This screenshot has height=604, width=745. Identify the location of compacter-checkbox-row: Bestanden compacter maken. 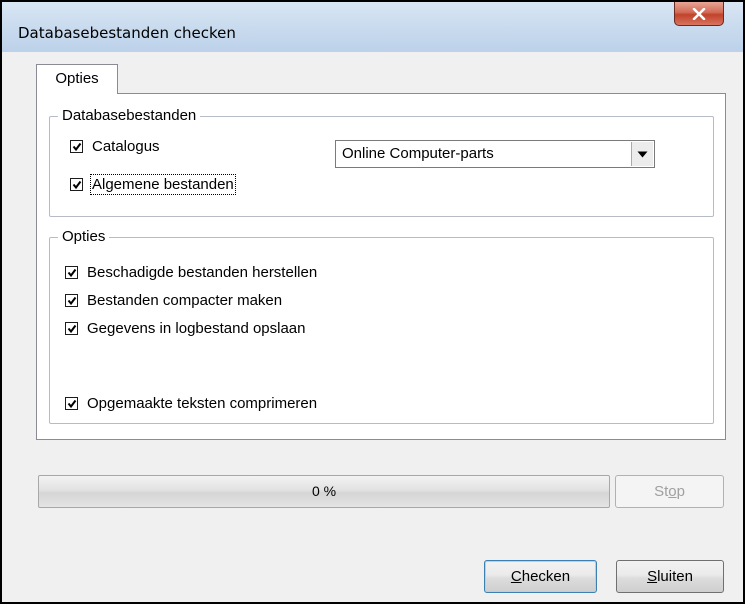
(173, 300).